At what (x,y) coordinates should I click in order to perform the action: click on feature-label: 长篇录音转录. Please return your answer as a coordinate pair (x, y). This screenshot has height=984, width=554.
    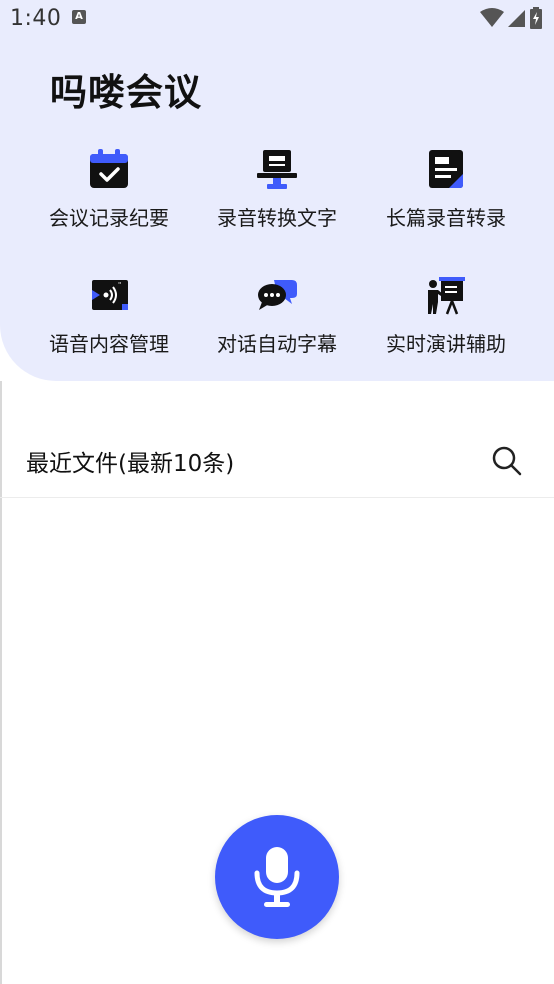
    Looking at the image, I should click on (446, 218).